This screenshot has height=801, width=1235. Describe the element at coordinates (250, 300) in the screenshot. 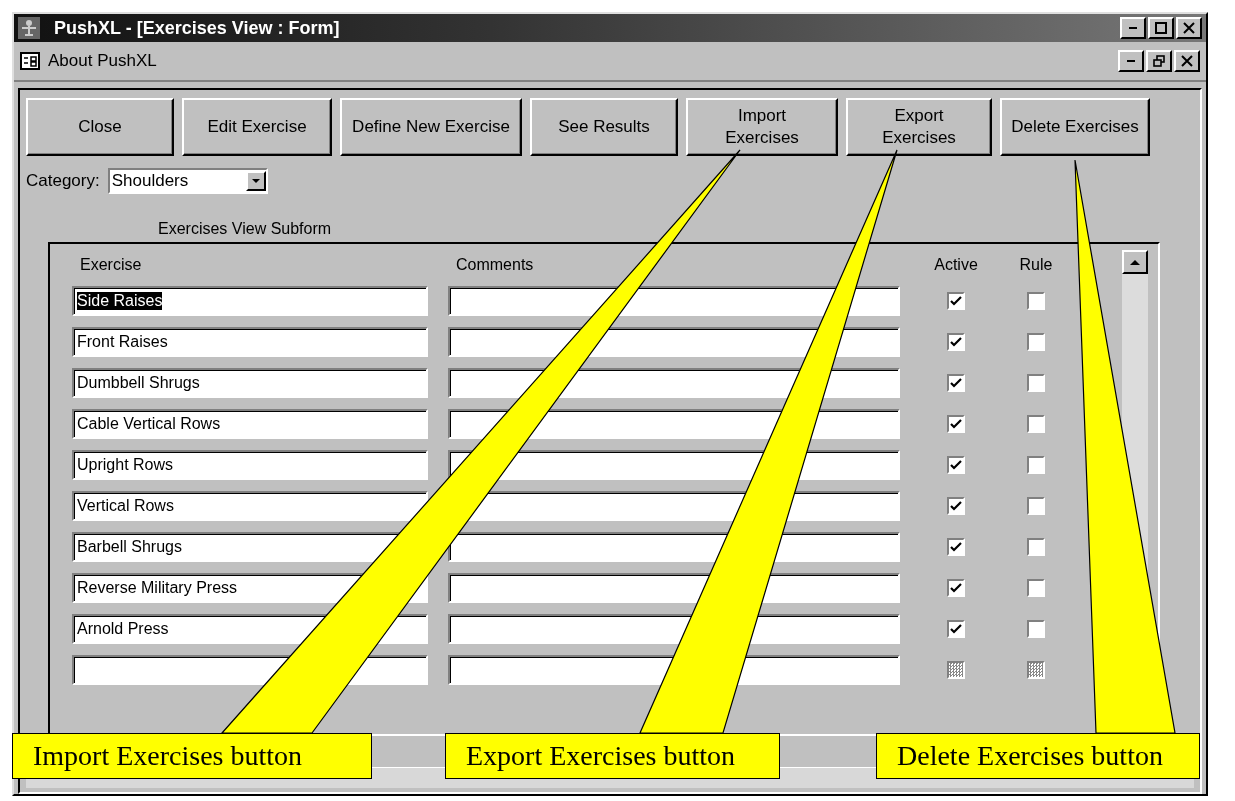

I see `exercise-field: Side Raises` at that location.